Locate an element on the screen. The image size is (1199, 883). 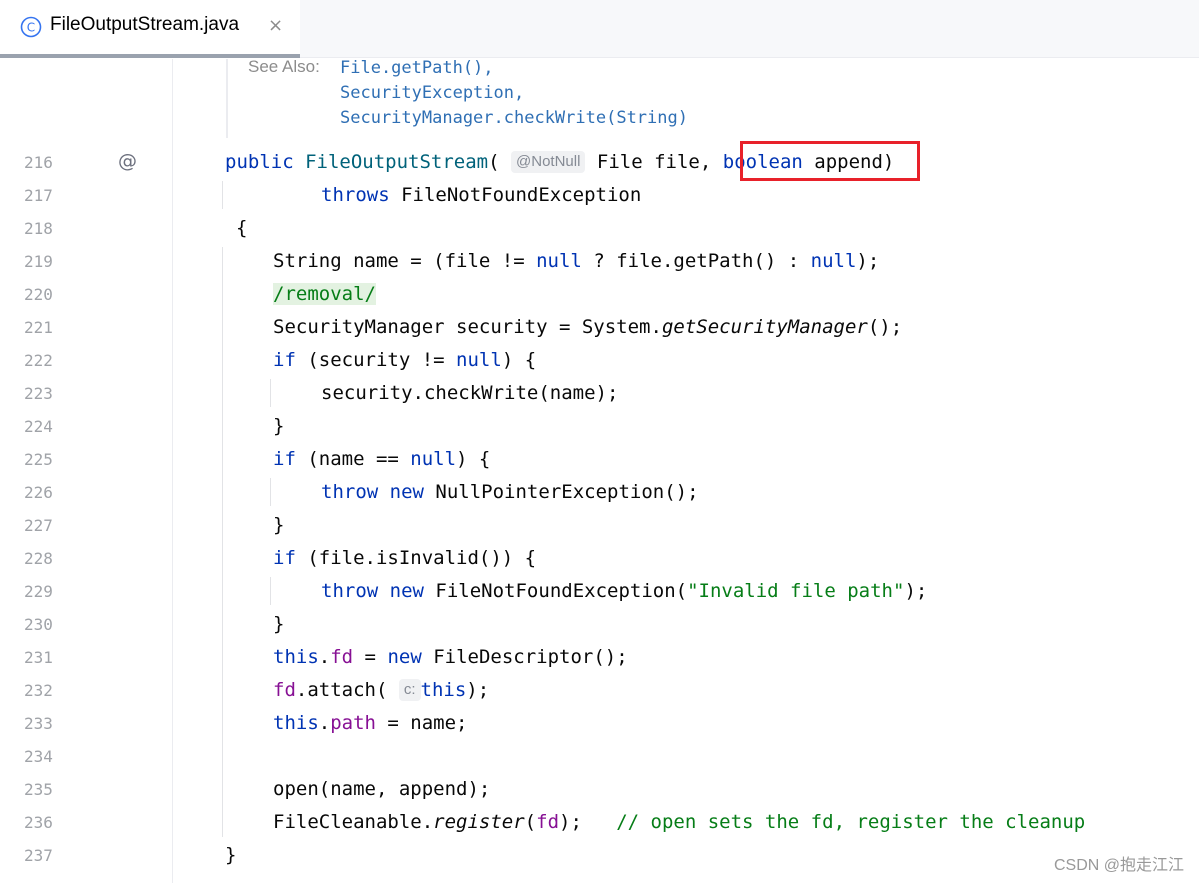
inlay-hint: @NotNull is located at coordinates (548, 162).